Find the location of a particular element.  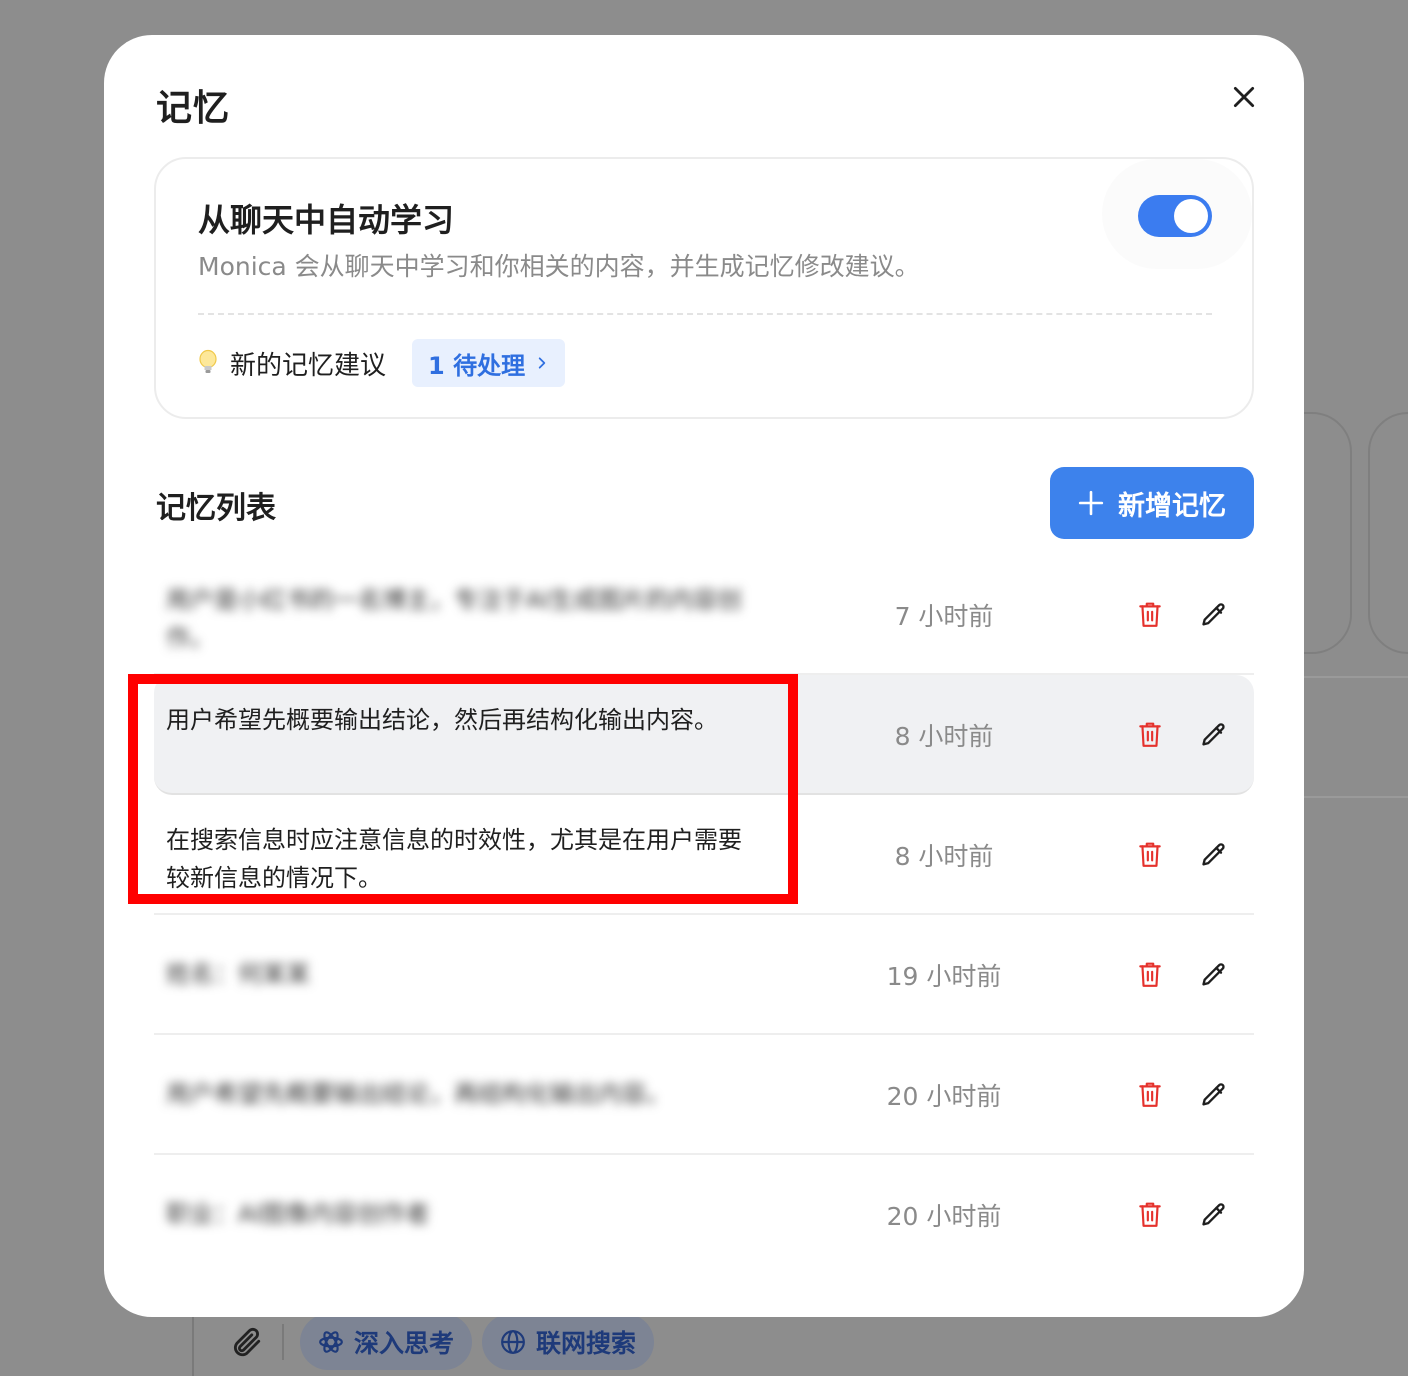

globe-icon is located at coordinates (513, 1342).